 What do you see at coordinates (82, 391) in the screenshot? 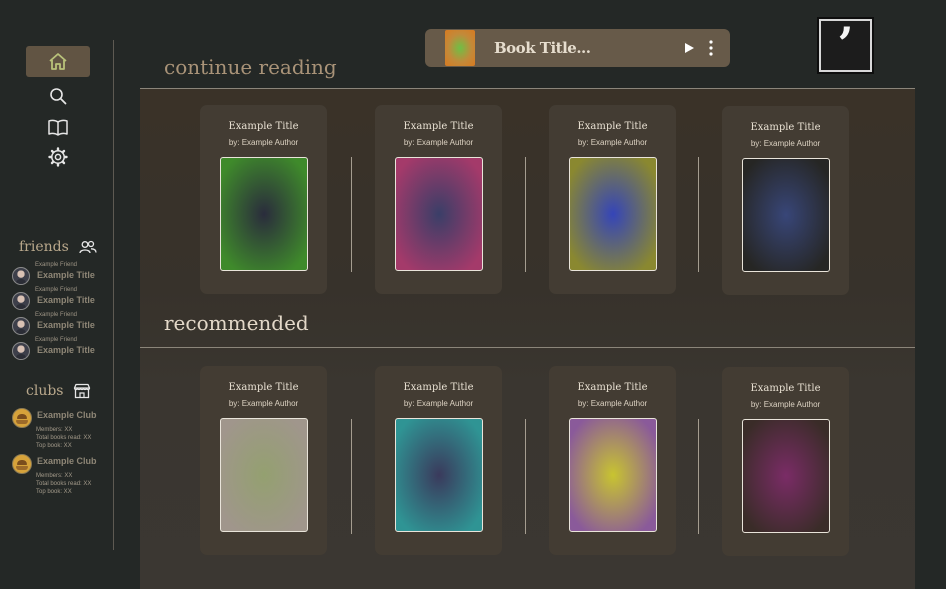
I see `storefront-icon` at bounding box center [82, 391].